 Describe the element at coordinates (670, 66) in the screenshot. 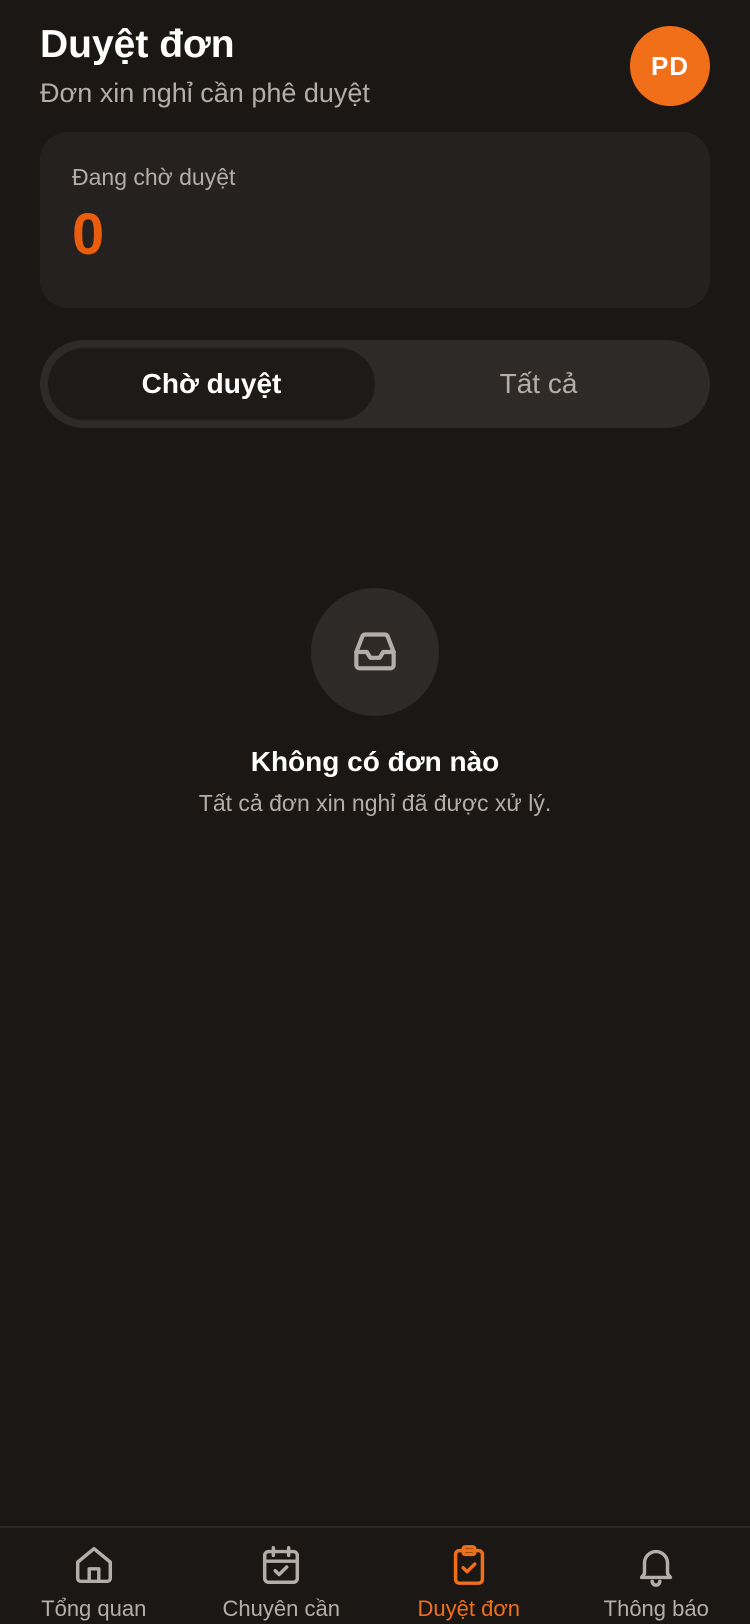

I see `avatar: PD` at that location.